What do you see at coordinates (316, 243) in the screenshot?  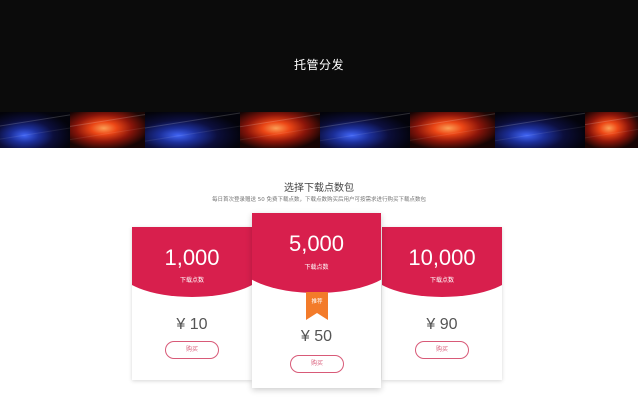 I see `plan-points: 5,000` at bounding box center [316, 243].